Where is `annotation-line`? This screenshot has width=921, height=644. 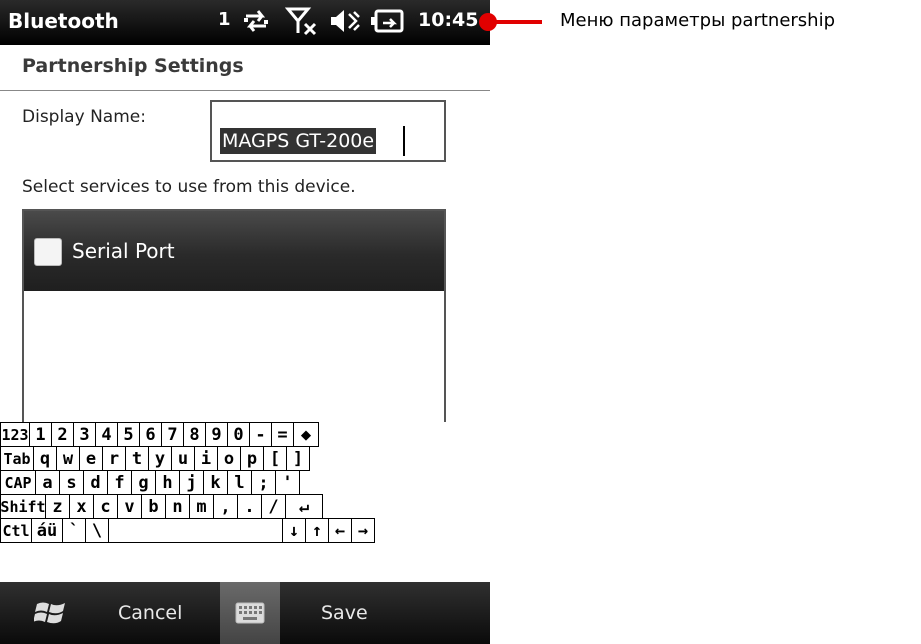
annotation-line is located at coordinates (516, 22).